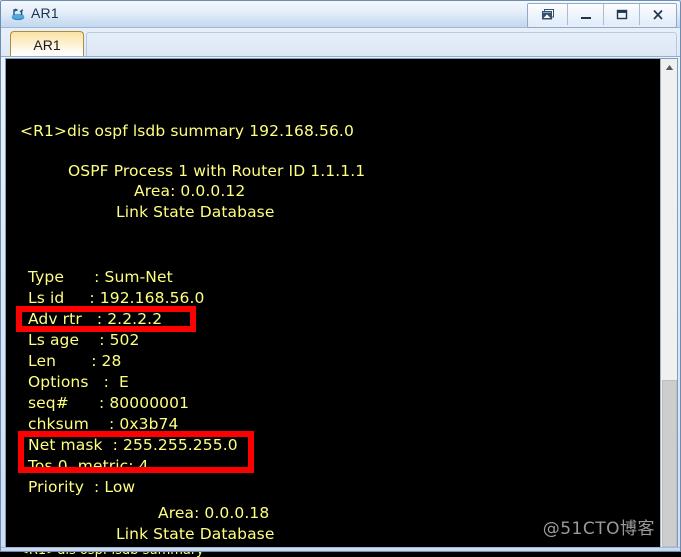 The image size is (681, 557). Describe the element at coordinates (669, 463) in the screenshot. I see `scrollbar-thumb` at that location.